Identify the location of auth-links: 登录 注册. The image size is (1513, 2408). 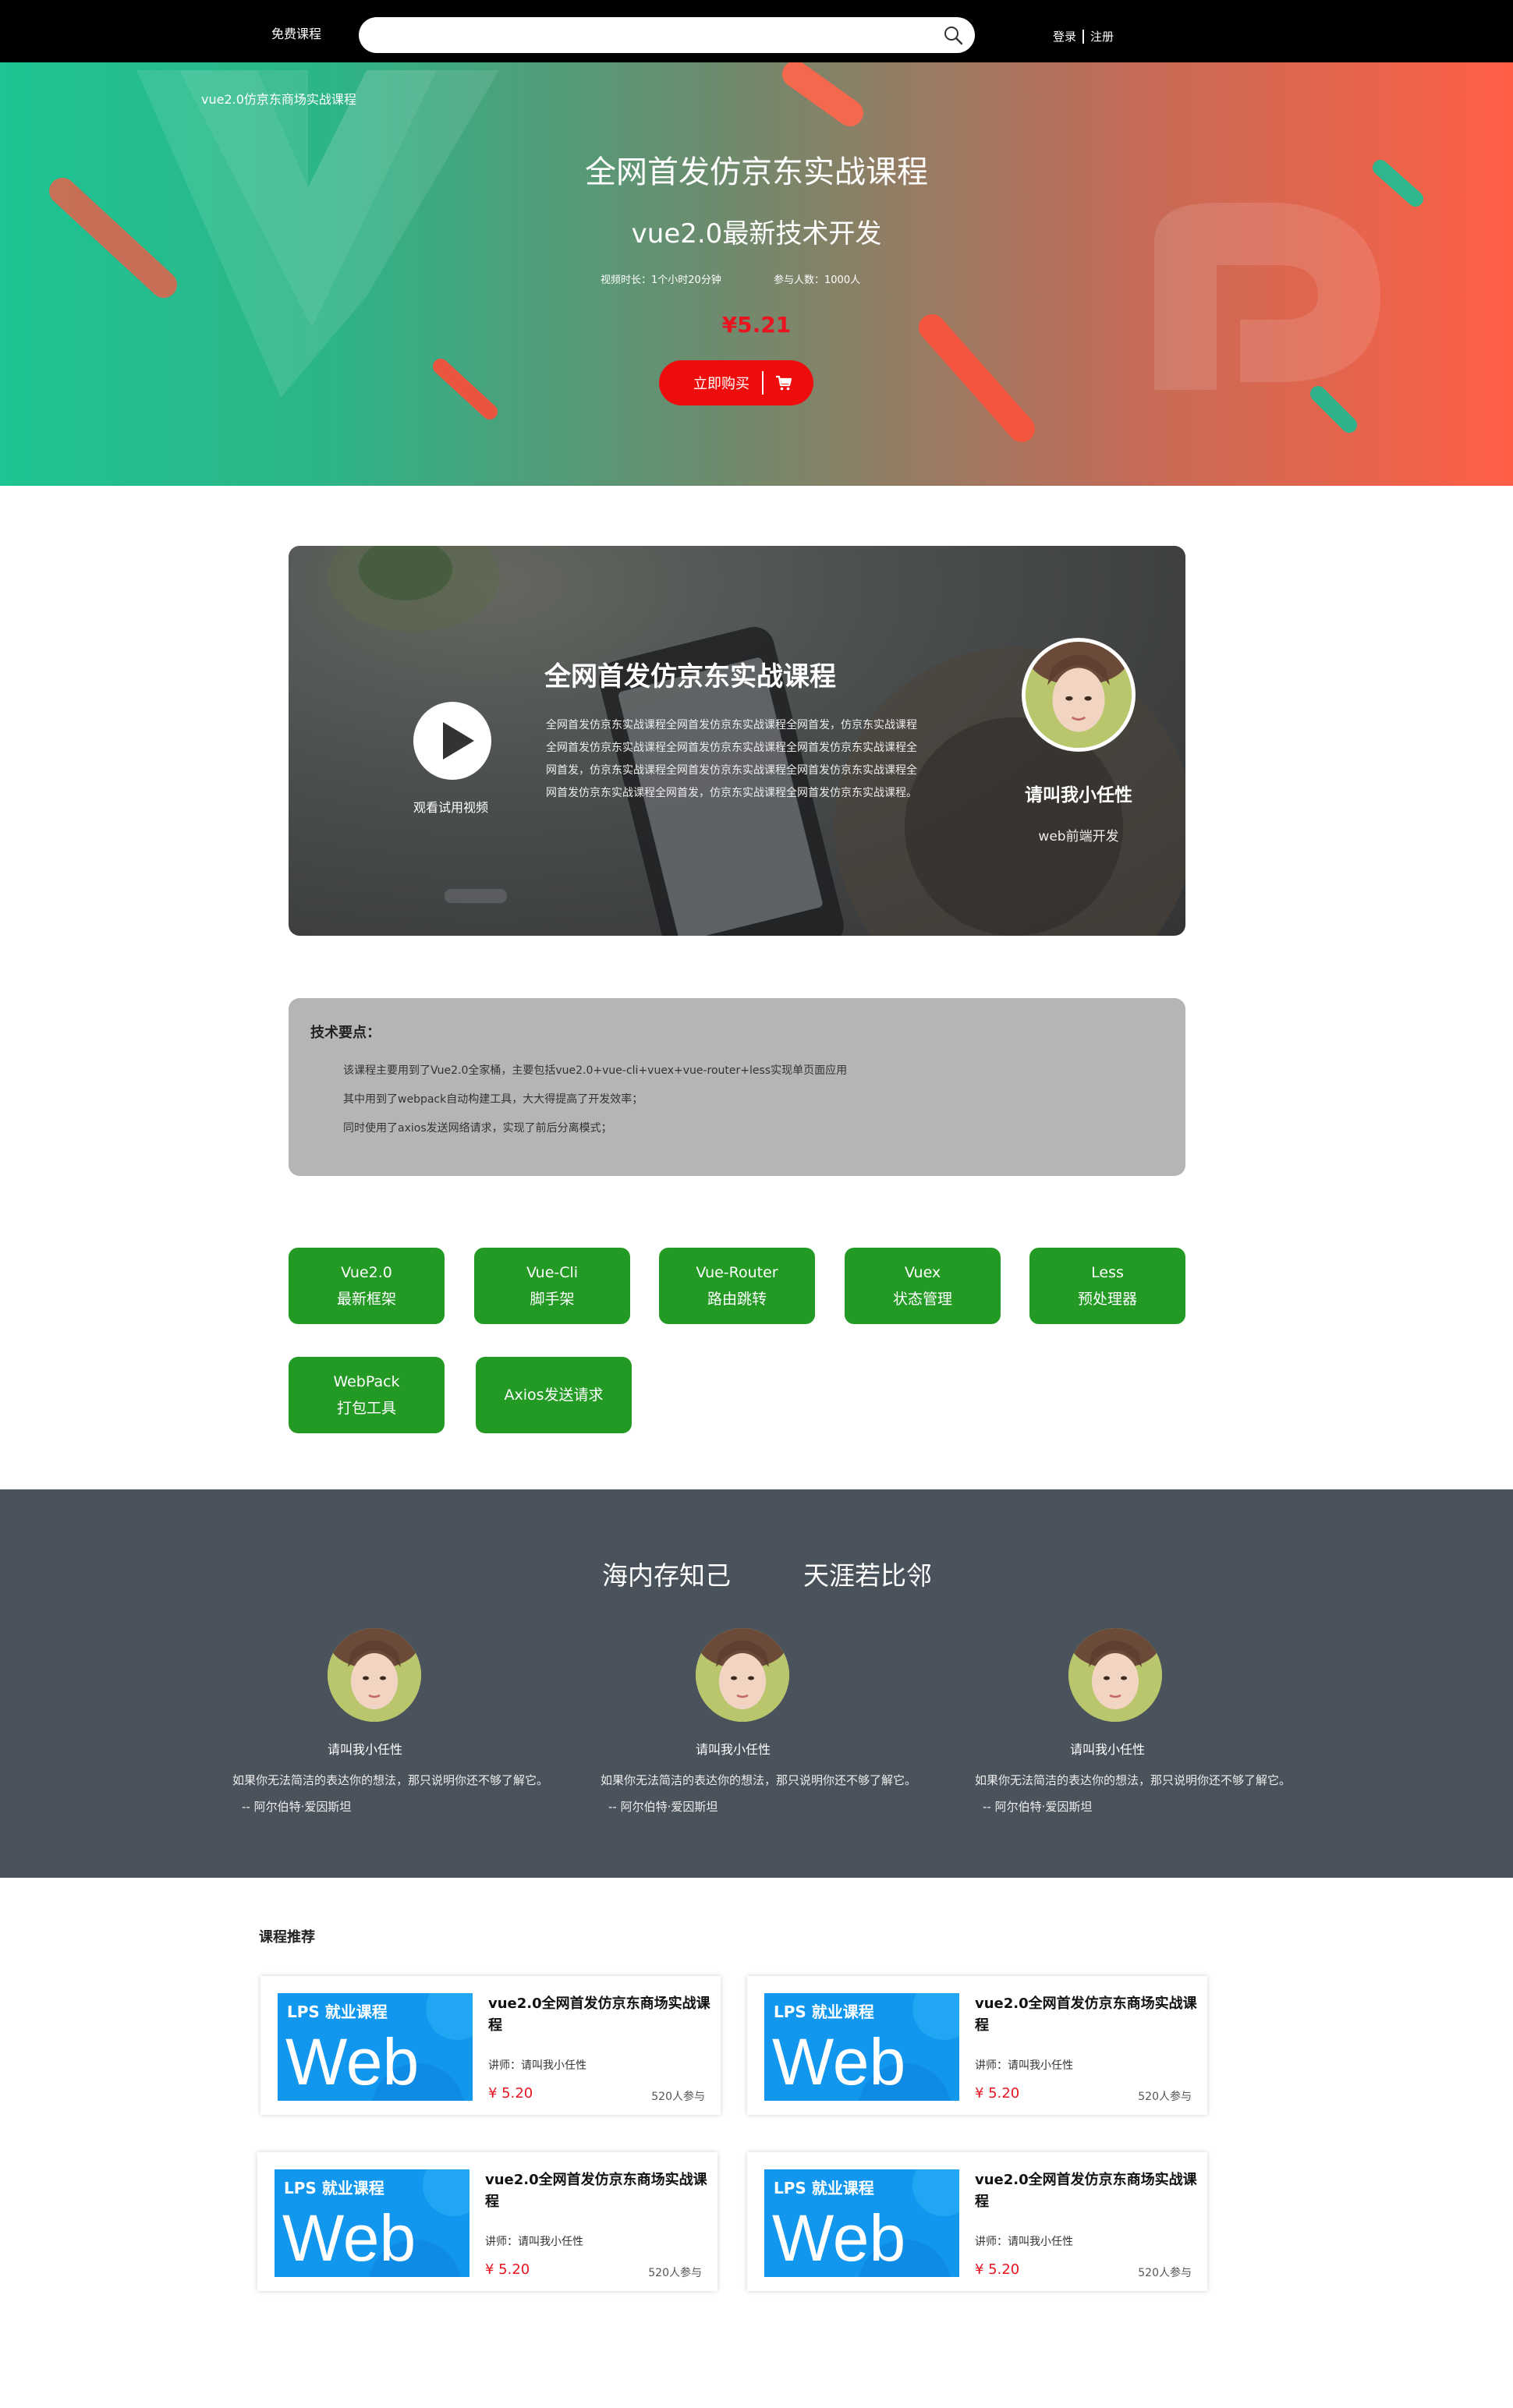
(1083, 36).